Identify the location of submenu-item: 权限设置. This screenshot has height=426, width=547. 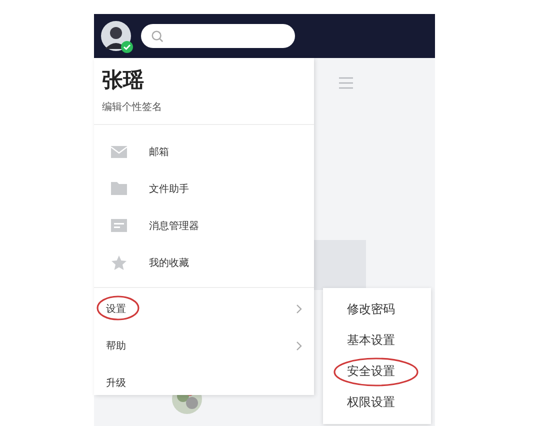
(377, 402).